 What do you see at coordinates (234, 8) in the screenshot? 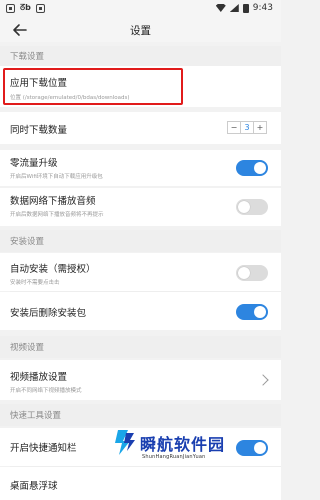
I see `signal-icon` at bounding box center [234, 8].